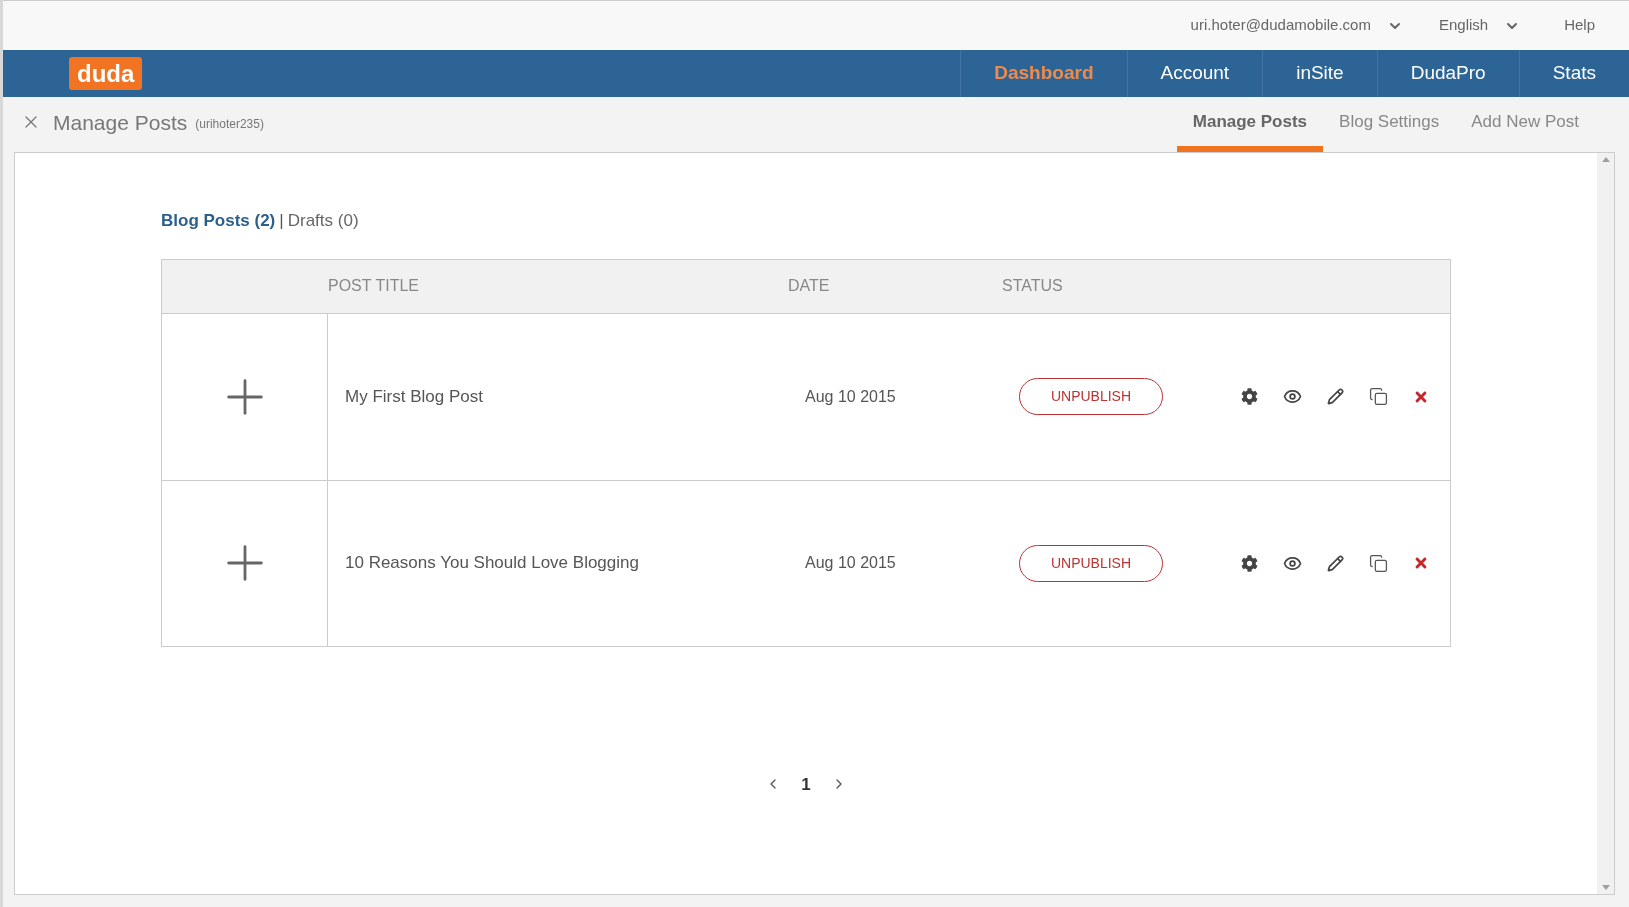  I want to click on account-menu: uri.hoter@dudamobile.com, so click(1296, 25).